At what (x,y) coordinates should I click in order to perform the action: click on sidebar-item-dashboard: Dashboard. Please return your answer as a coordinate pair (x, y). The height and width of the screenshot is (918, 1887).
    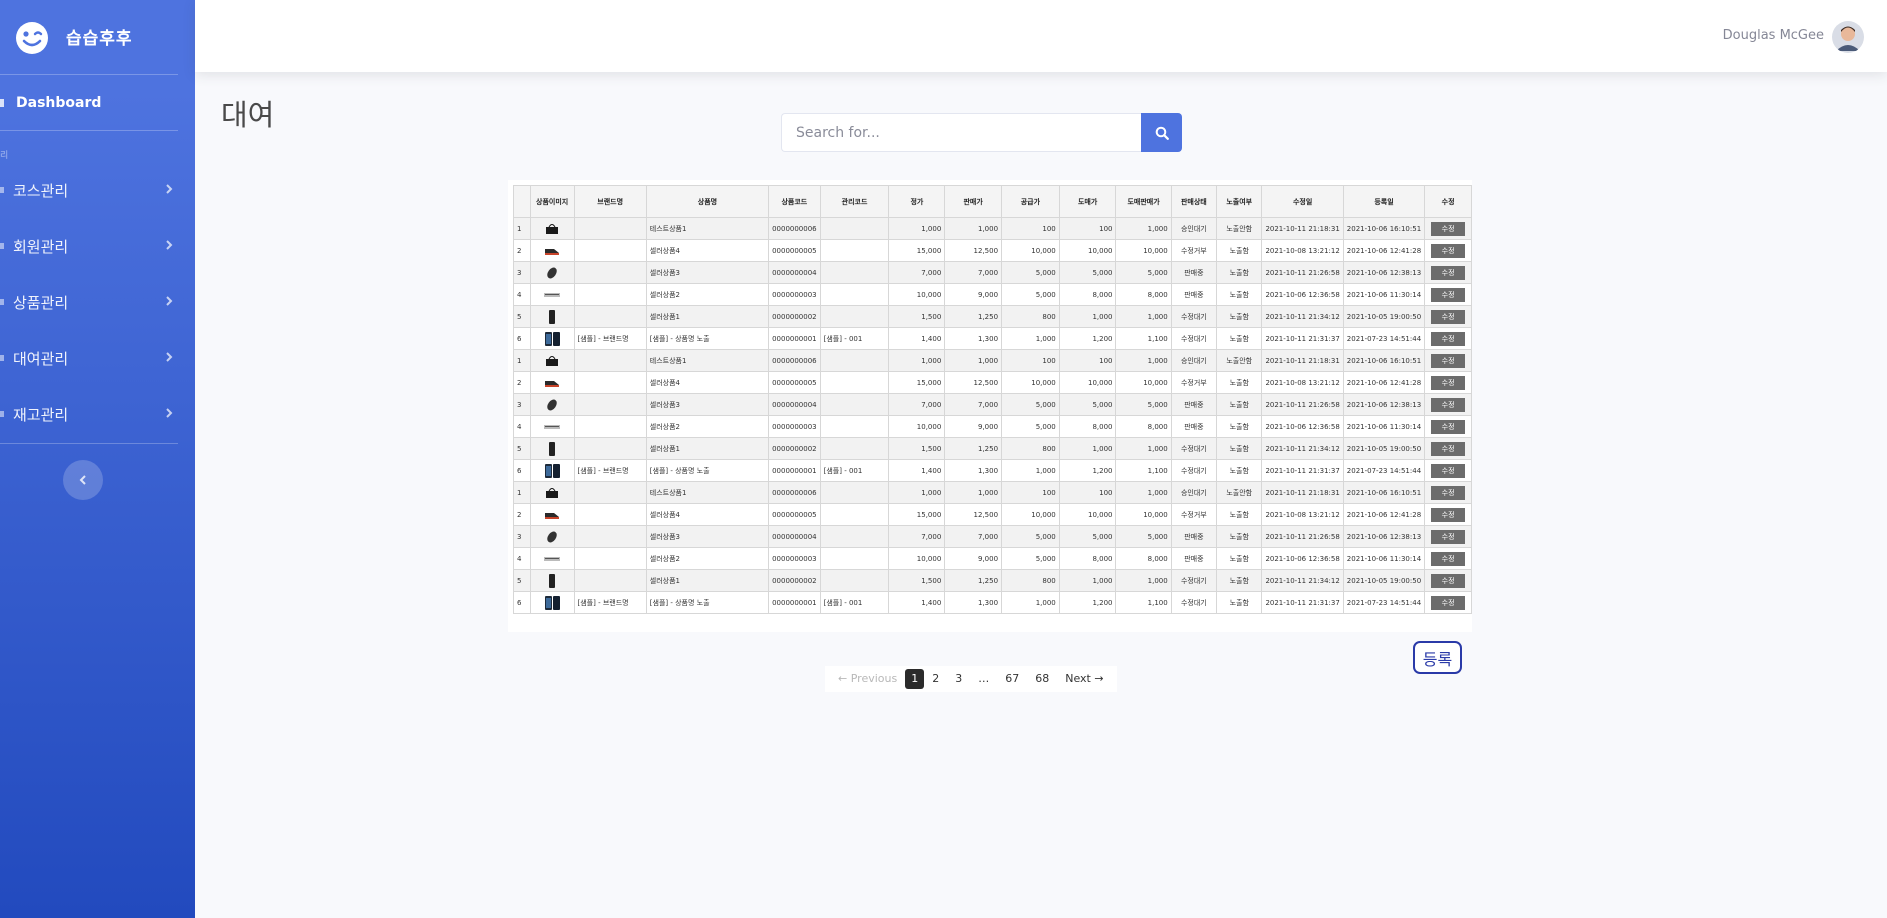
    Looking at the image, I should click on (50, 103).